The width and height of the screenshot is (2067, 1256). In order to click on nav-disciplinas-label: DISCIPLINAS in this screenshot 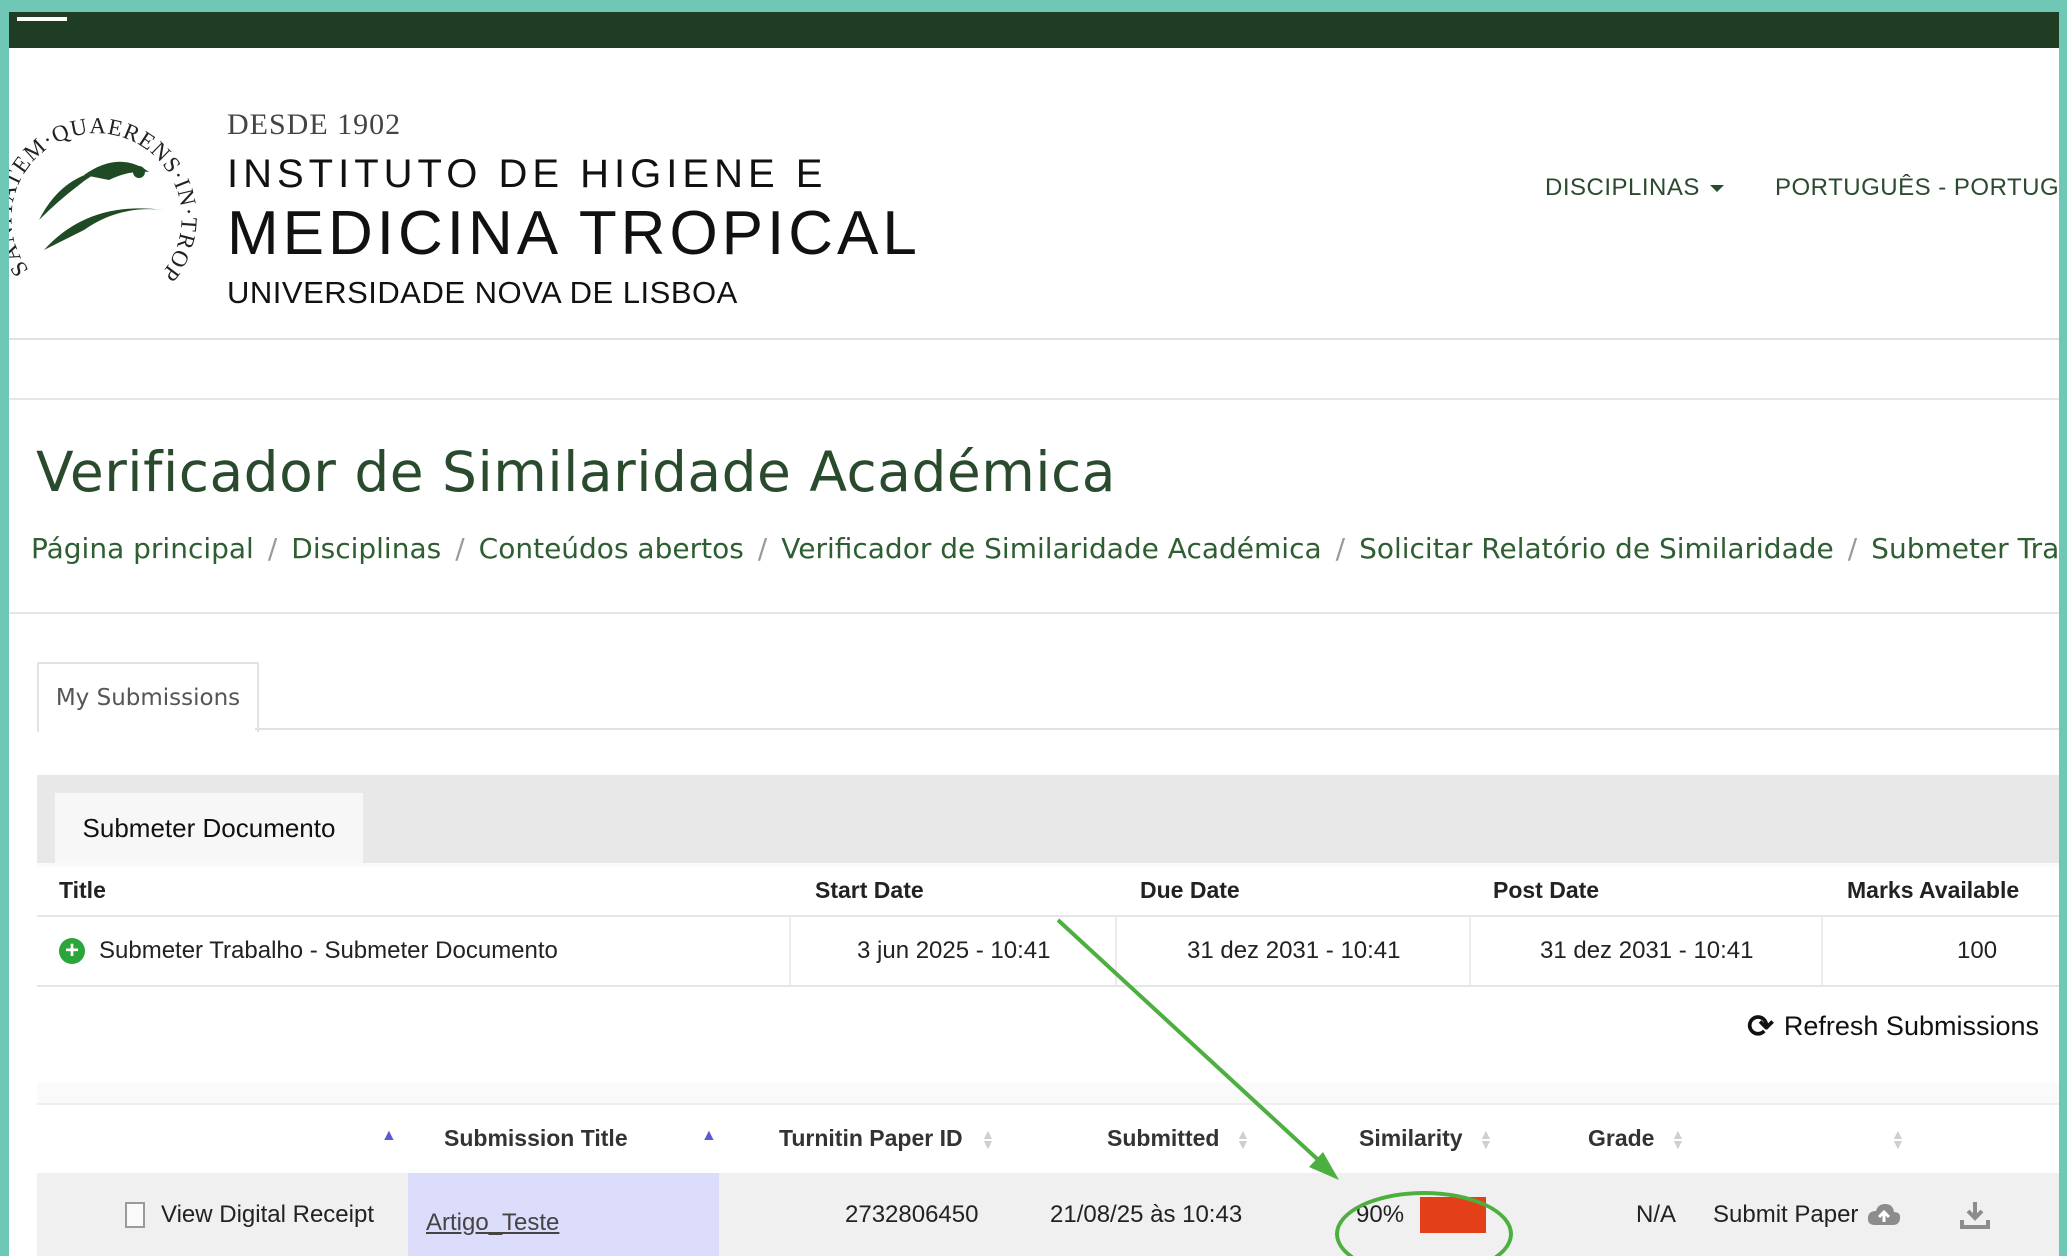, I will do `click(1622, 187)`.